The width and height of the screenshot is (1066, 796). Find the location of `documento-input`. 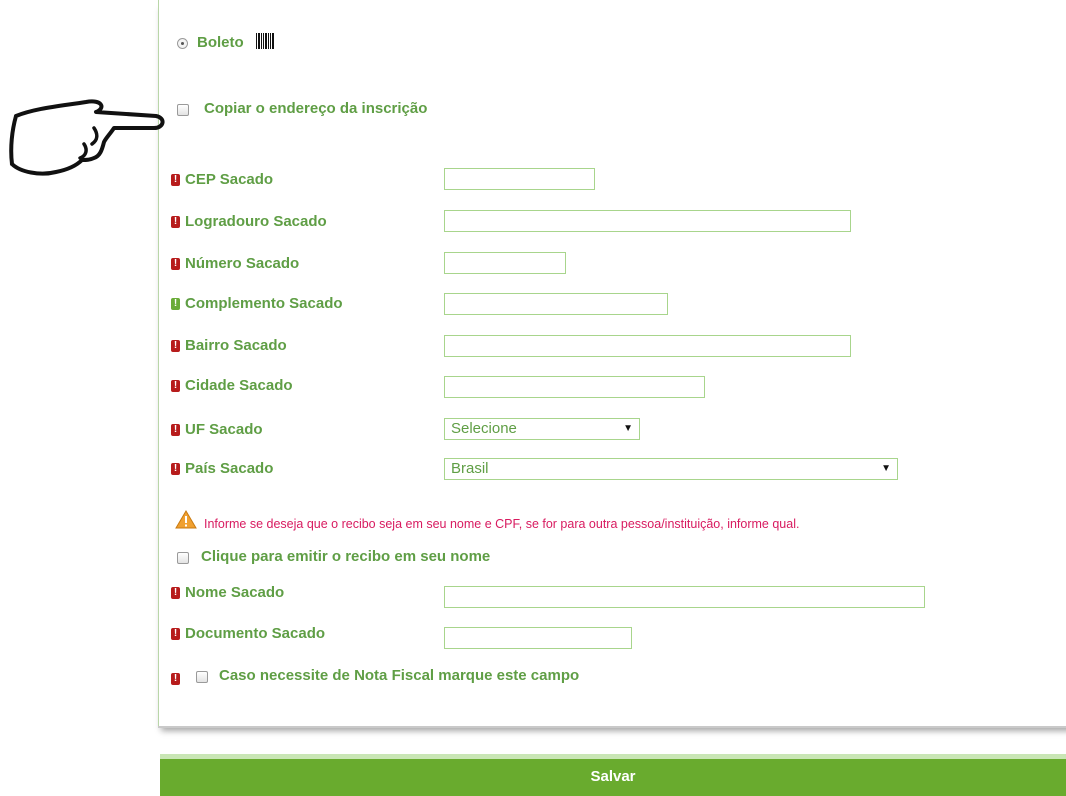

documento-input is located at coordinates (538, 638).